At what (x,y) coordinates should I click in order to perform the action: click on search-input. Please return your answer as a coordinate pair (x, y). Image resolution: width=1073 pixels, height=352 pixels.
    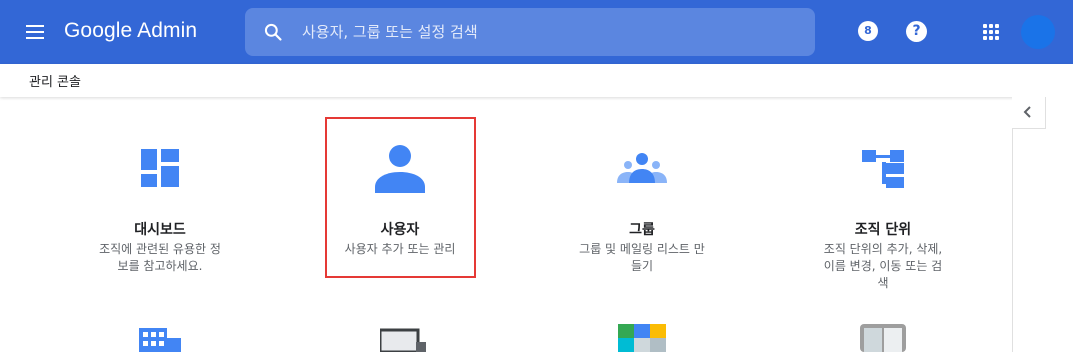
    Looking at the image, I should click on (542, 32).